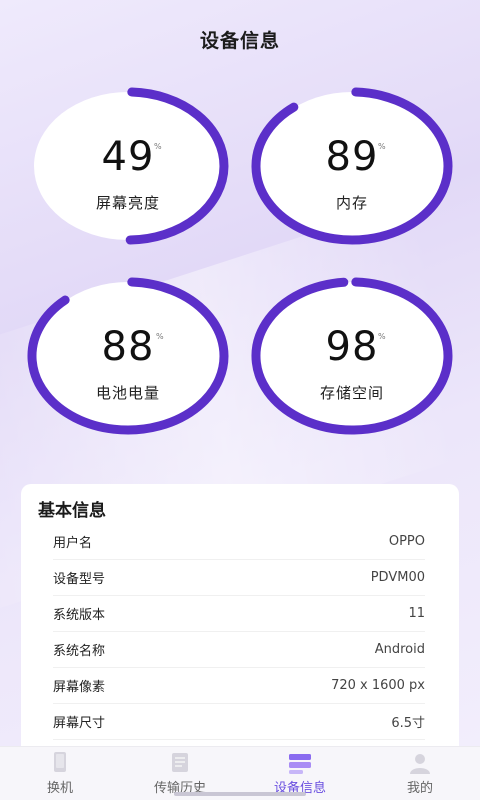  What do you see at coordinates (240, 794) in the screenshot?
I see `home-indicator` at bounding box center [240, 794].